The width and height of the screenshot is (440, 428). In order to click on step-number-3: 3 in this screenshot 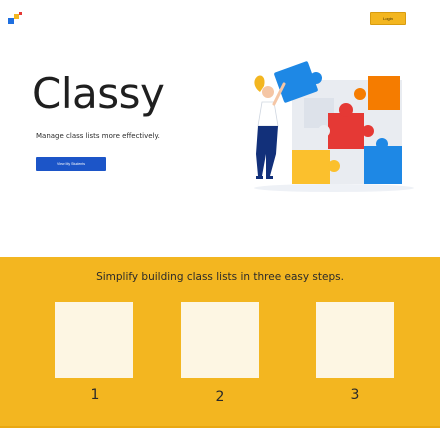, I will do `click(355, 395)`.